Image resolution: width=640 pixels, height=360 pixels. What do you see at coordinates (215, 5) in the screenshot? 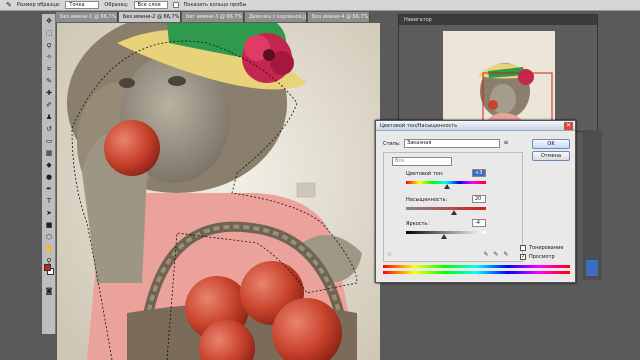
I see `show-sample-ring-label: Показать кольцо пробы` at bounding box center [215, 5].